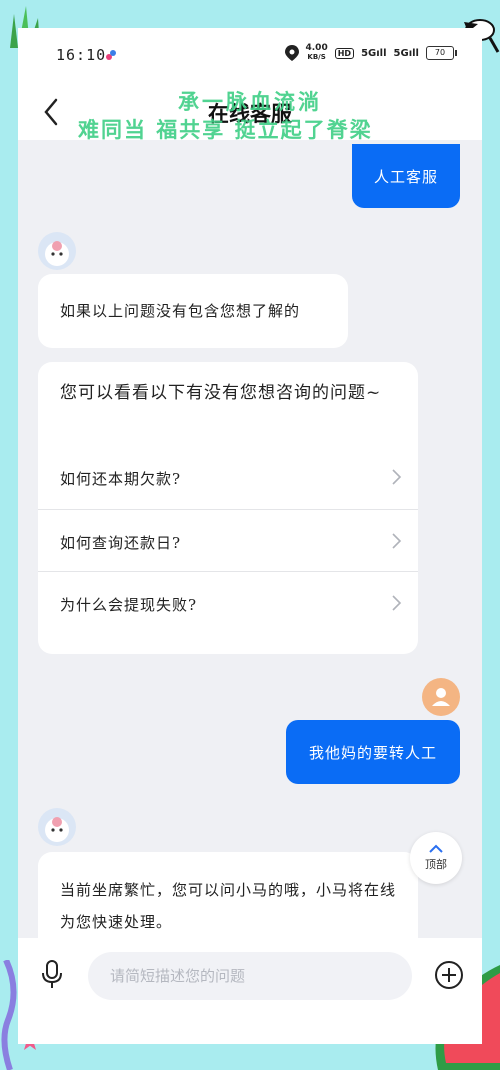 The width and height of the screenshot is (500, 1070). Describe the element at coordinates (228, 477) in the screenshot. I see `question-item: 如何还本期欠款?` at that location.